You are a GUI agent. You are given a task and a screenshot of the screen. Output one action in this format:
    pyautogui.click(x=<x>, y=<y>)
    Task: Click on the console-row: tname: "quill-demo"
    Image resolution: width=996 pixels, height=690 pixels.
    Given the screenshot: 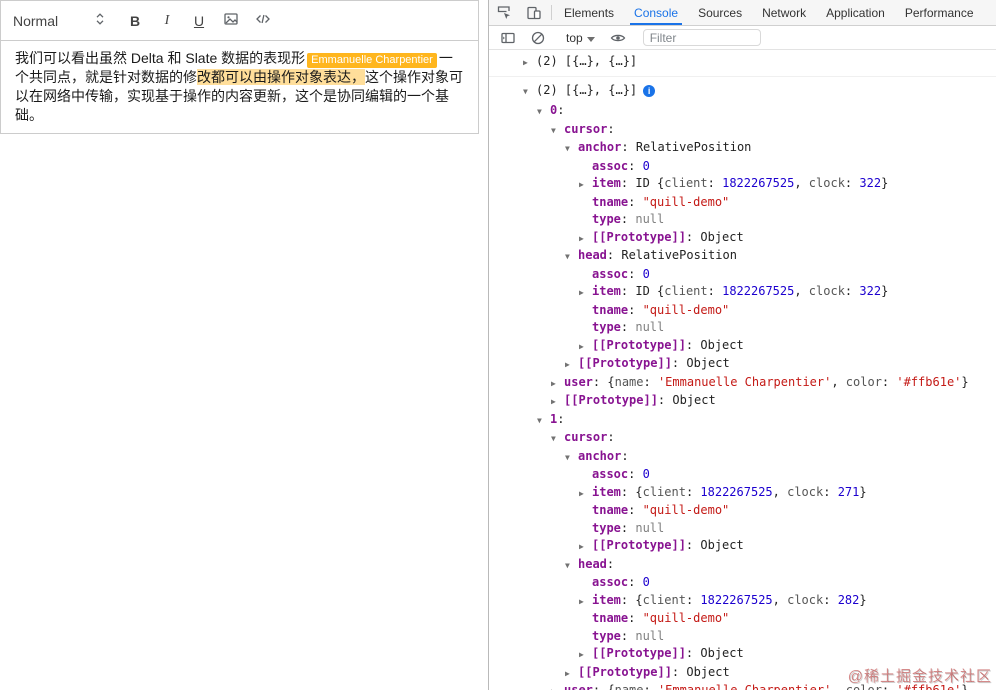 What is the action you would take?
    pyautogui.click(x=742, y=203)
    